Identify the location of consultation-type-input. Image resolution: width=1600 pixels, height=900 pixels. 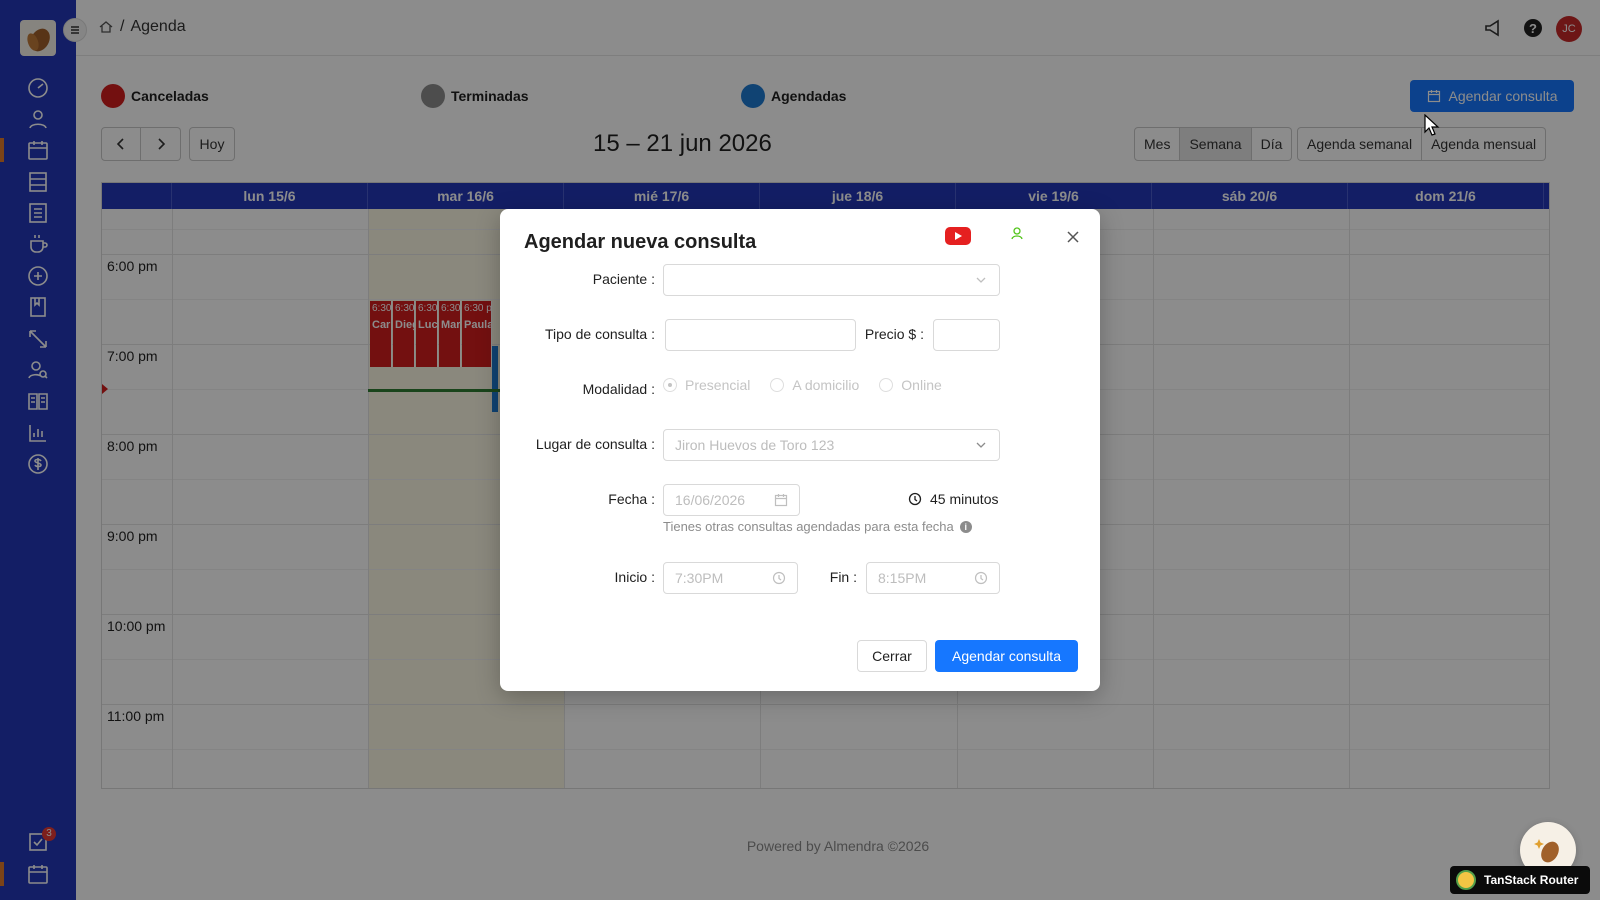
(760, 335).